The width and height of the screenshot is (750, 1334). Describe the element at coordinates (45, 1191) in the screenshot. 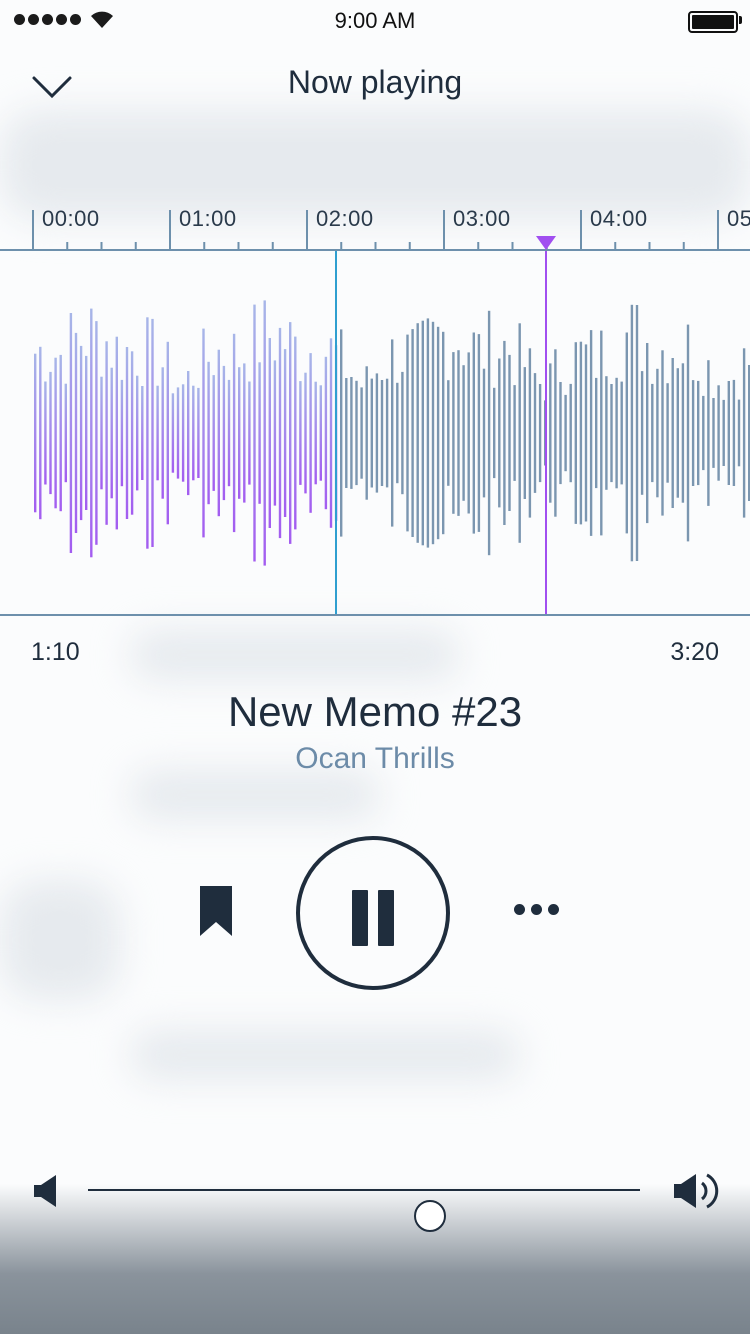

I see `volume-low-icon` at that location.